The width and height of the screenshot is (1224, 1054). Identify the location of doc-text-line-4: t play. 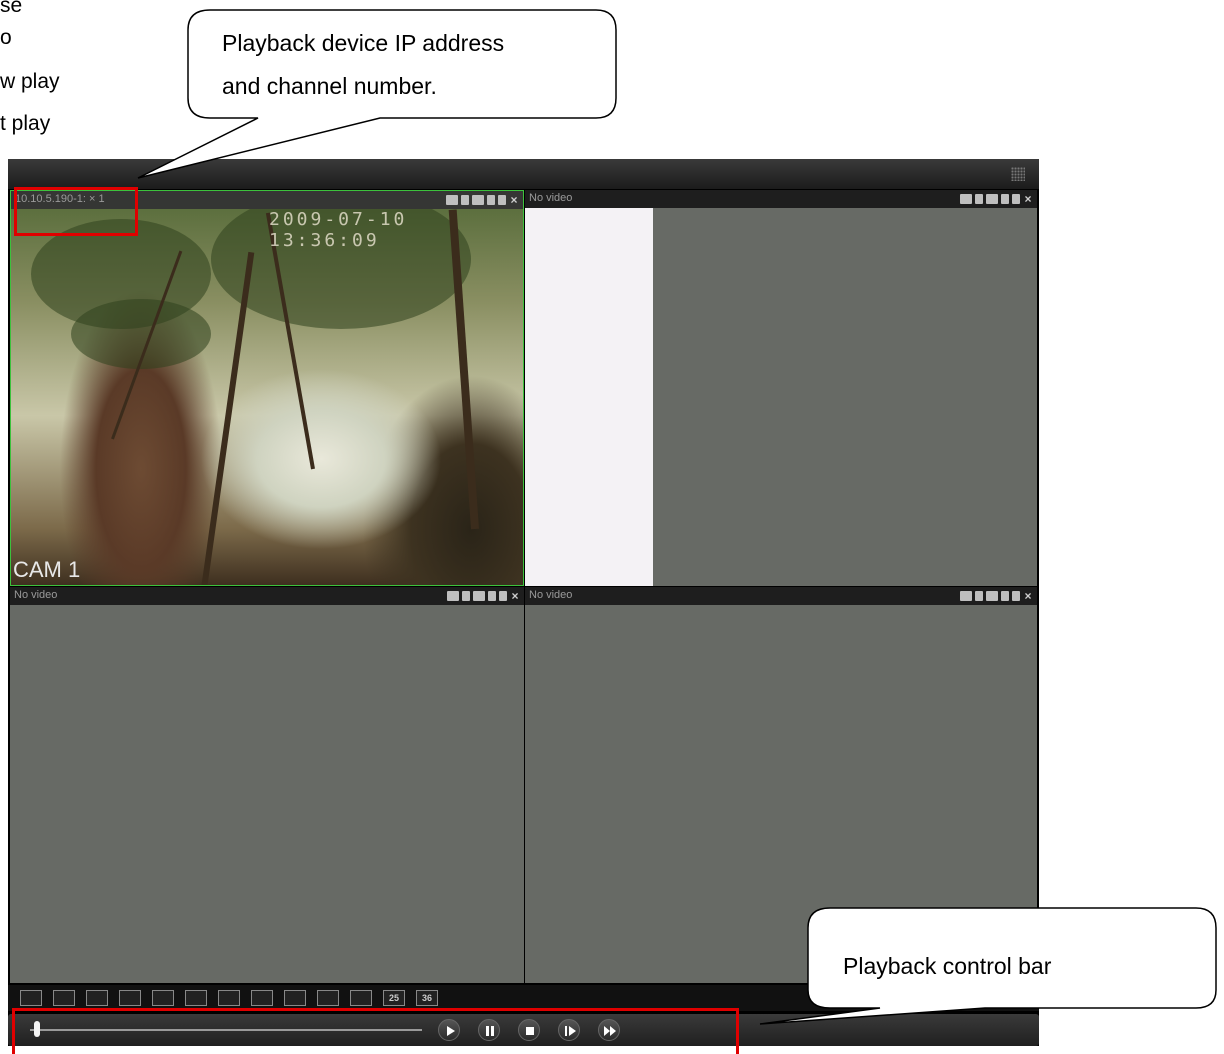
(25, 123).